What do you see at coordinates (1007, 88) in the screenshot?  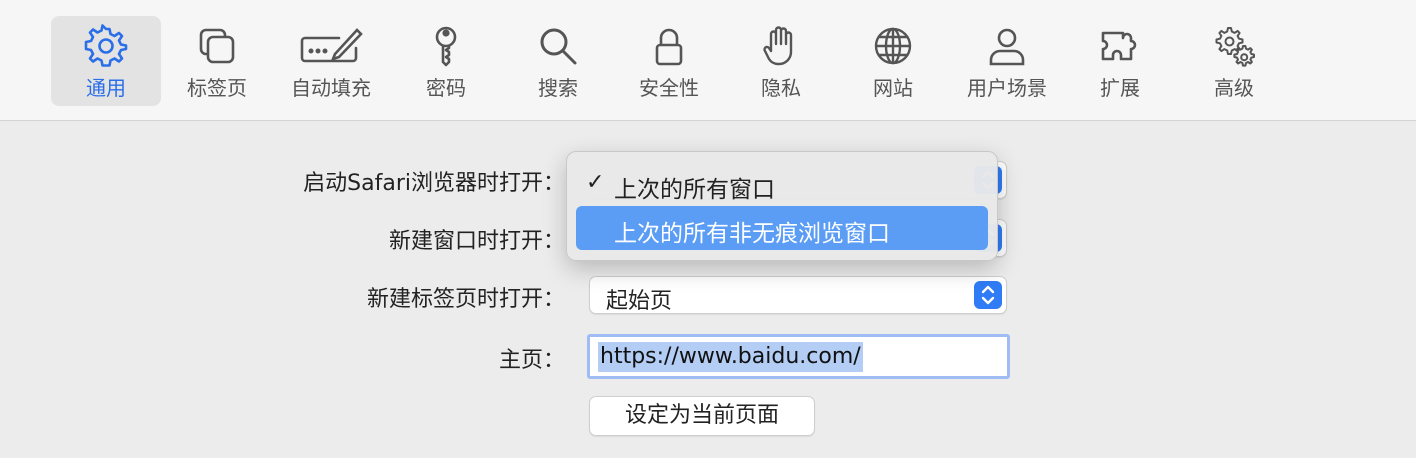 I see `tab-label: 用户场景` at bounding box center [1007, 88].